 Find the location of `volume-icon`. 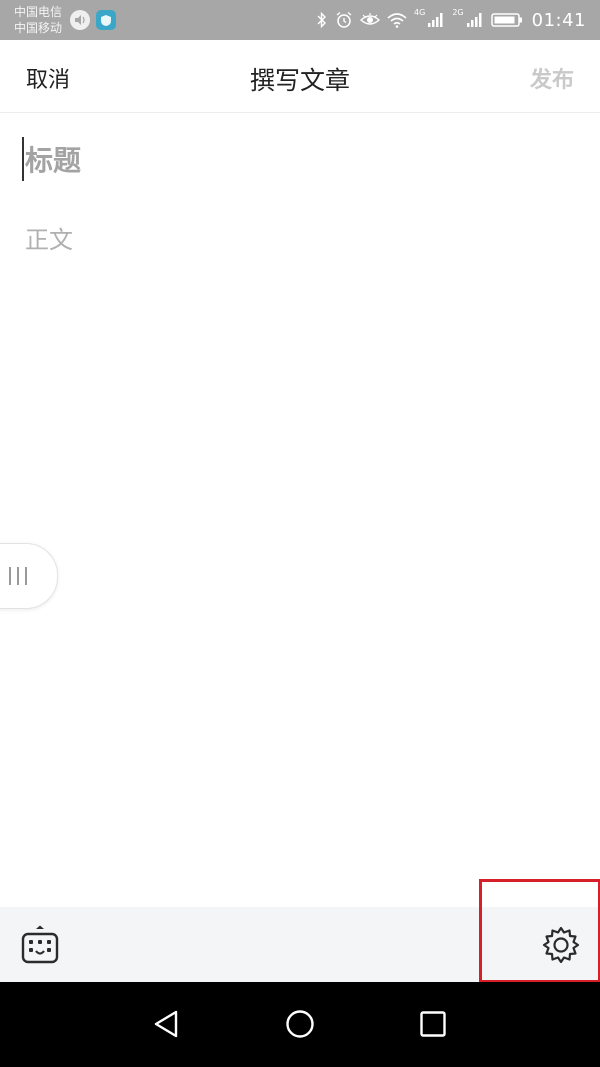

volume-icon is located at coordinates (80, 20).